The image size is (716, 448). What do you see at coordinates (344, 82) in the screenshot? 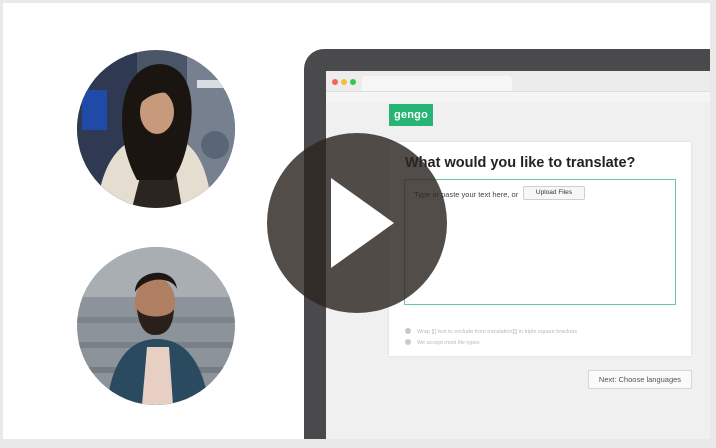
I see `minimize-window-dot` at bounding box center [344, 82].